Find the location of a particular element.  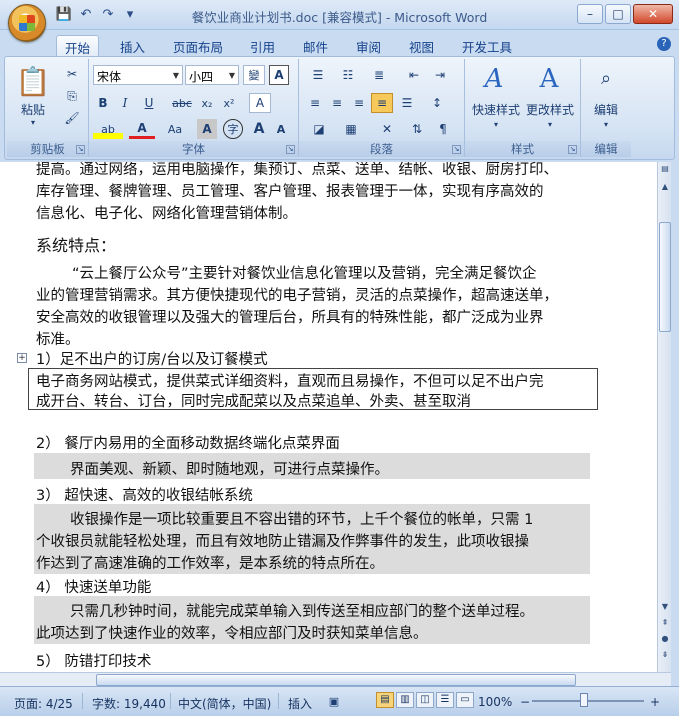

change-case-button: Aa is located at coordinates (175, 129).